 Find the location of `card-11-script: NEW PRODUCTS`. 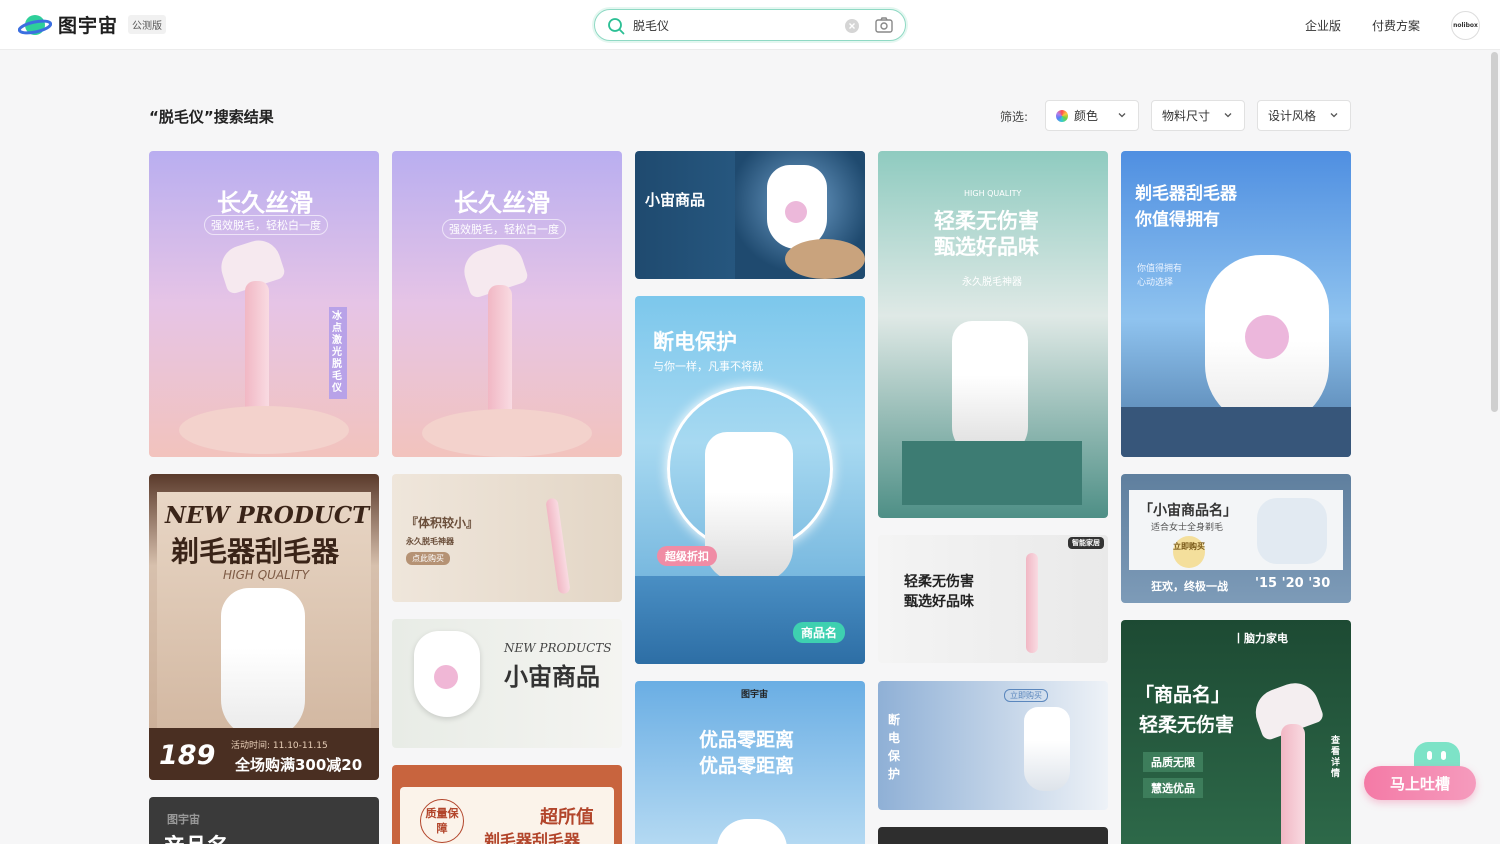

card-11-script: NEW PRODUCTS is located at coordinates (558, 648).